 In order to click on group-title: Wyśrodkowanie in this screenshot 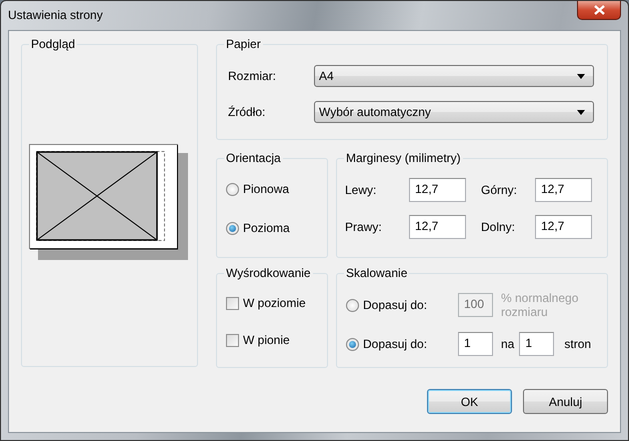, I will do `click(268, 273)`.